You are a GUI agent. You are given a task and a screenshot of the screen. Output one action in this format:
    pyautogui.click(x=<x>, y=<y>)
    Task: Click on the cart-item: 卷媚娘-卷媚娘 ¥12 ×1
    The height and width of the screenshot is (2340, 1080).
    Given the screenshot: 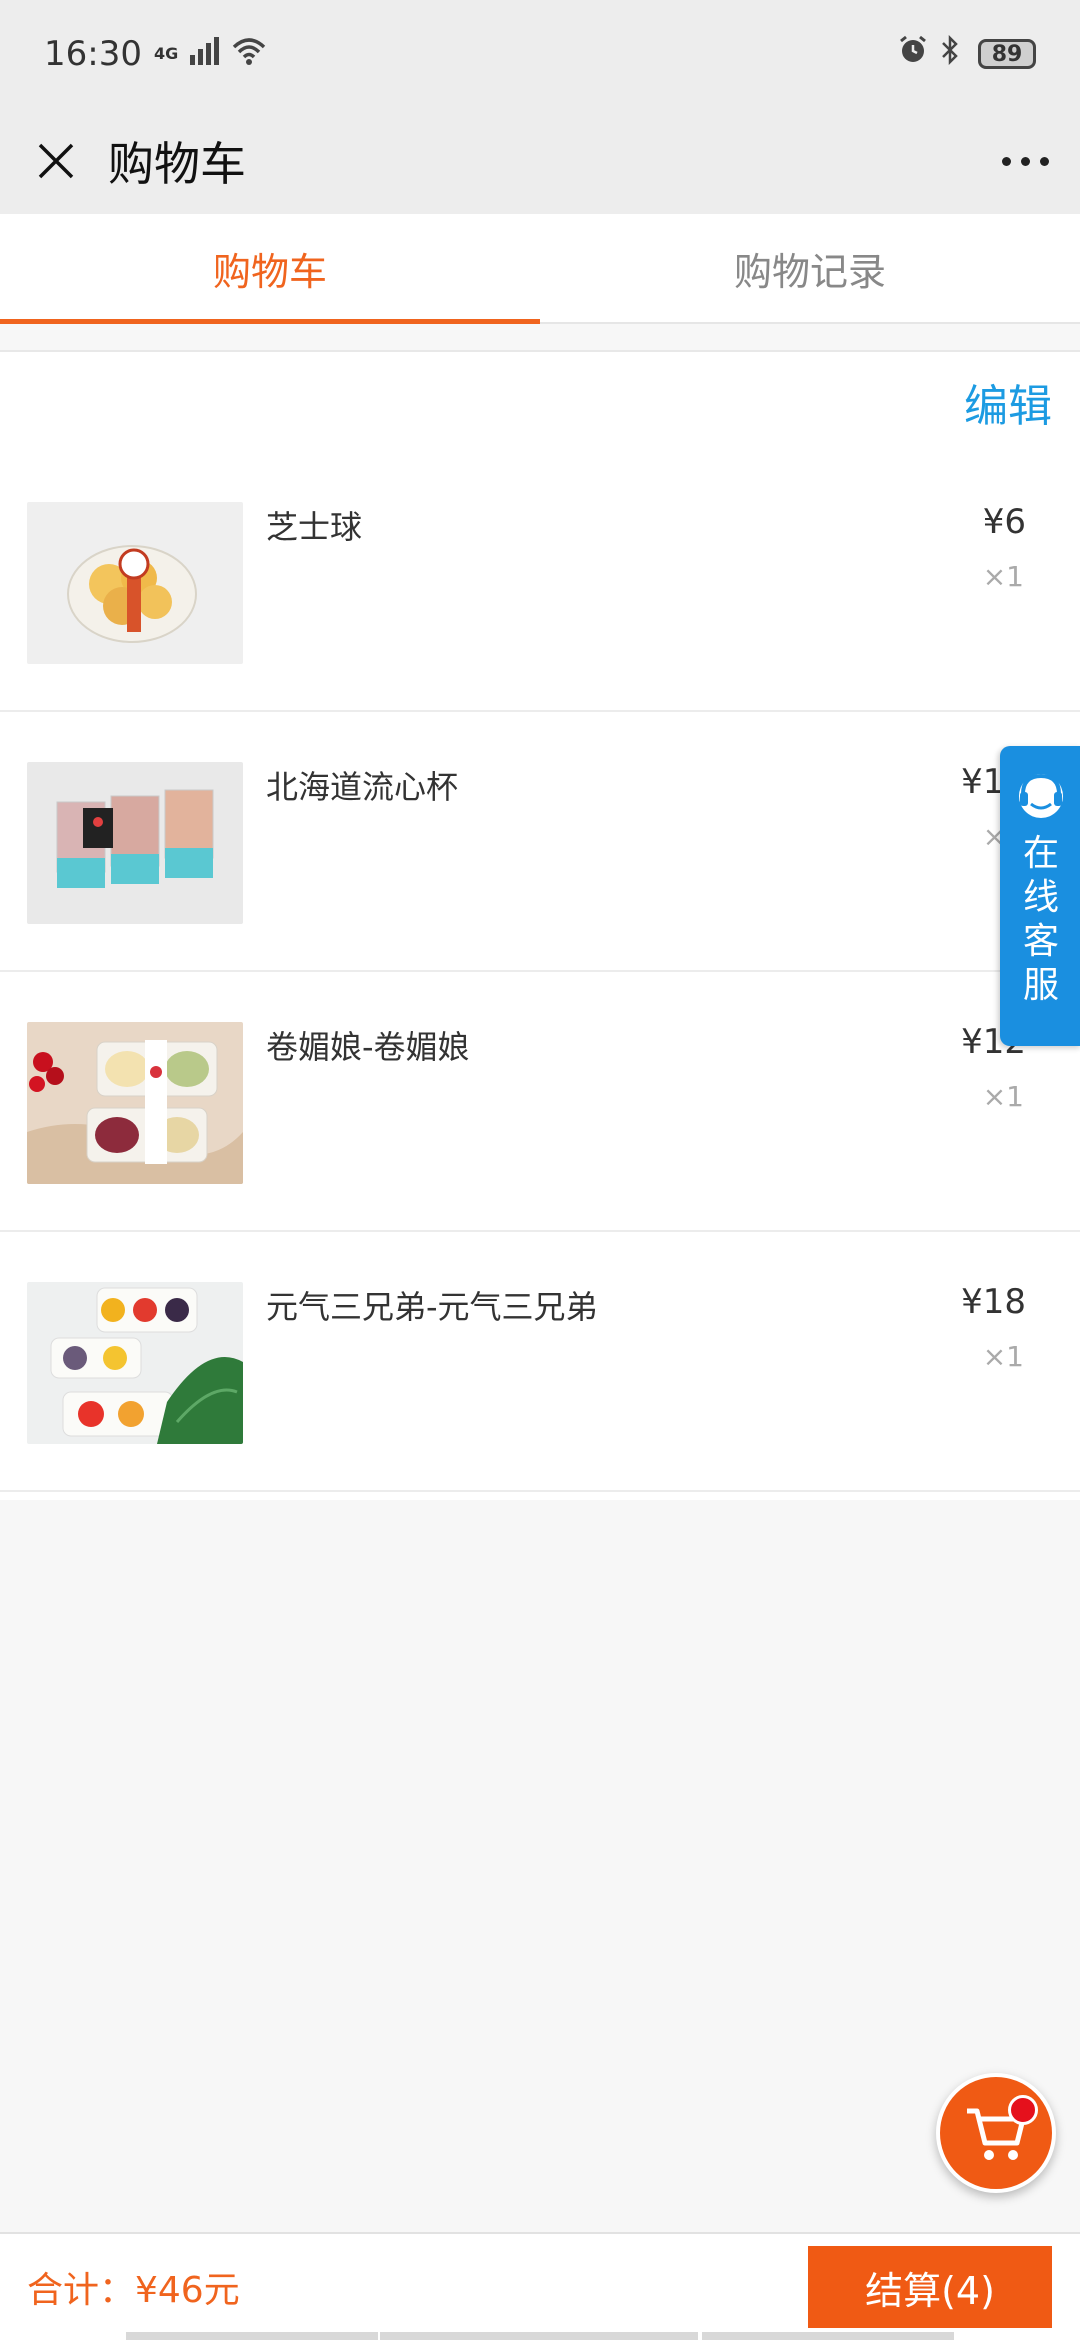 What is the action you would take?
    pyautogui.click(x=540, y=1102)
    